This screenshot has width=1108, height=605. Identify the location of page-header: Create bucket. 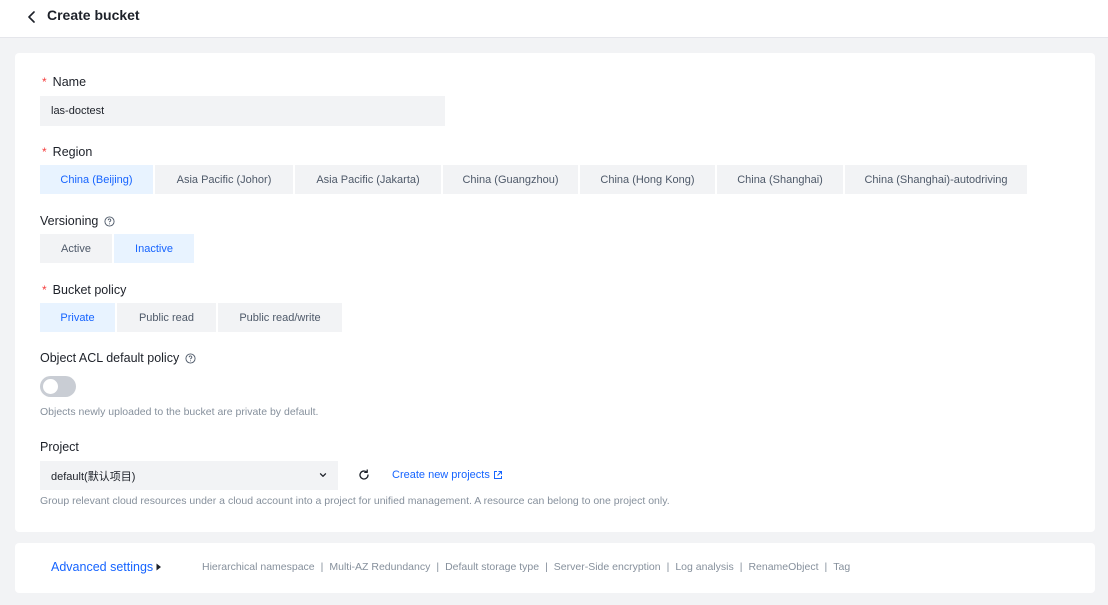
(554, 19).